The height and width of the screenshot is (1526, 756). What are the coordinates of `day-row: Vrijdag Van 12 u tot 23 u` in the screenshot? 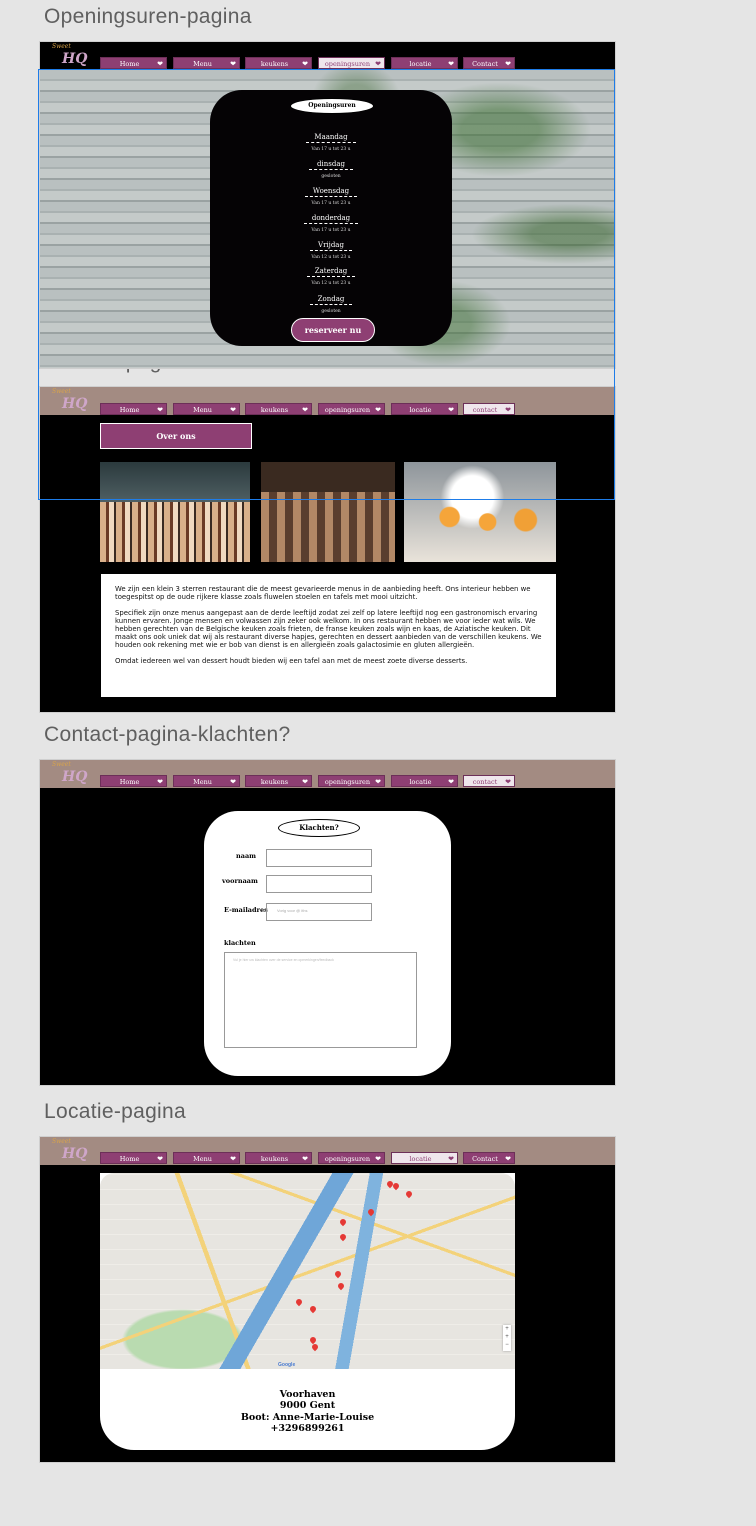 It's located at (331, 246).